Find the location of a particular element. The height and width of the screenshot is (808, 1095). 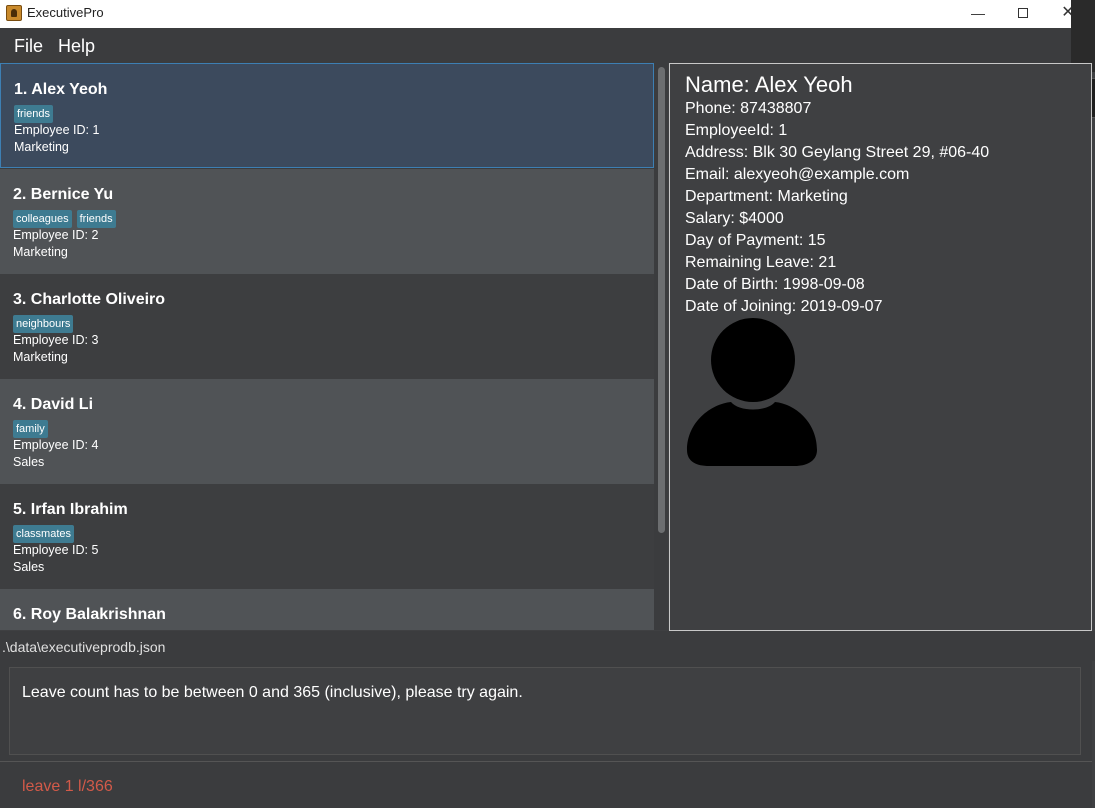

employee-name: 1. Alex Yeoh is located at coordinates (61, 89).